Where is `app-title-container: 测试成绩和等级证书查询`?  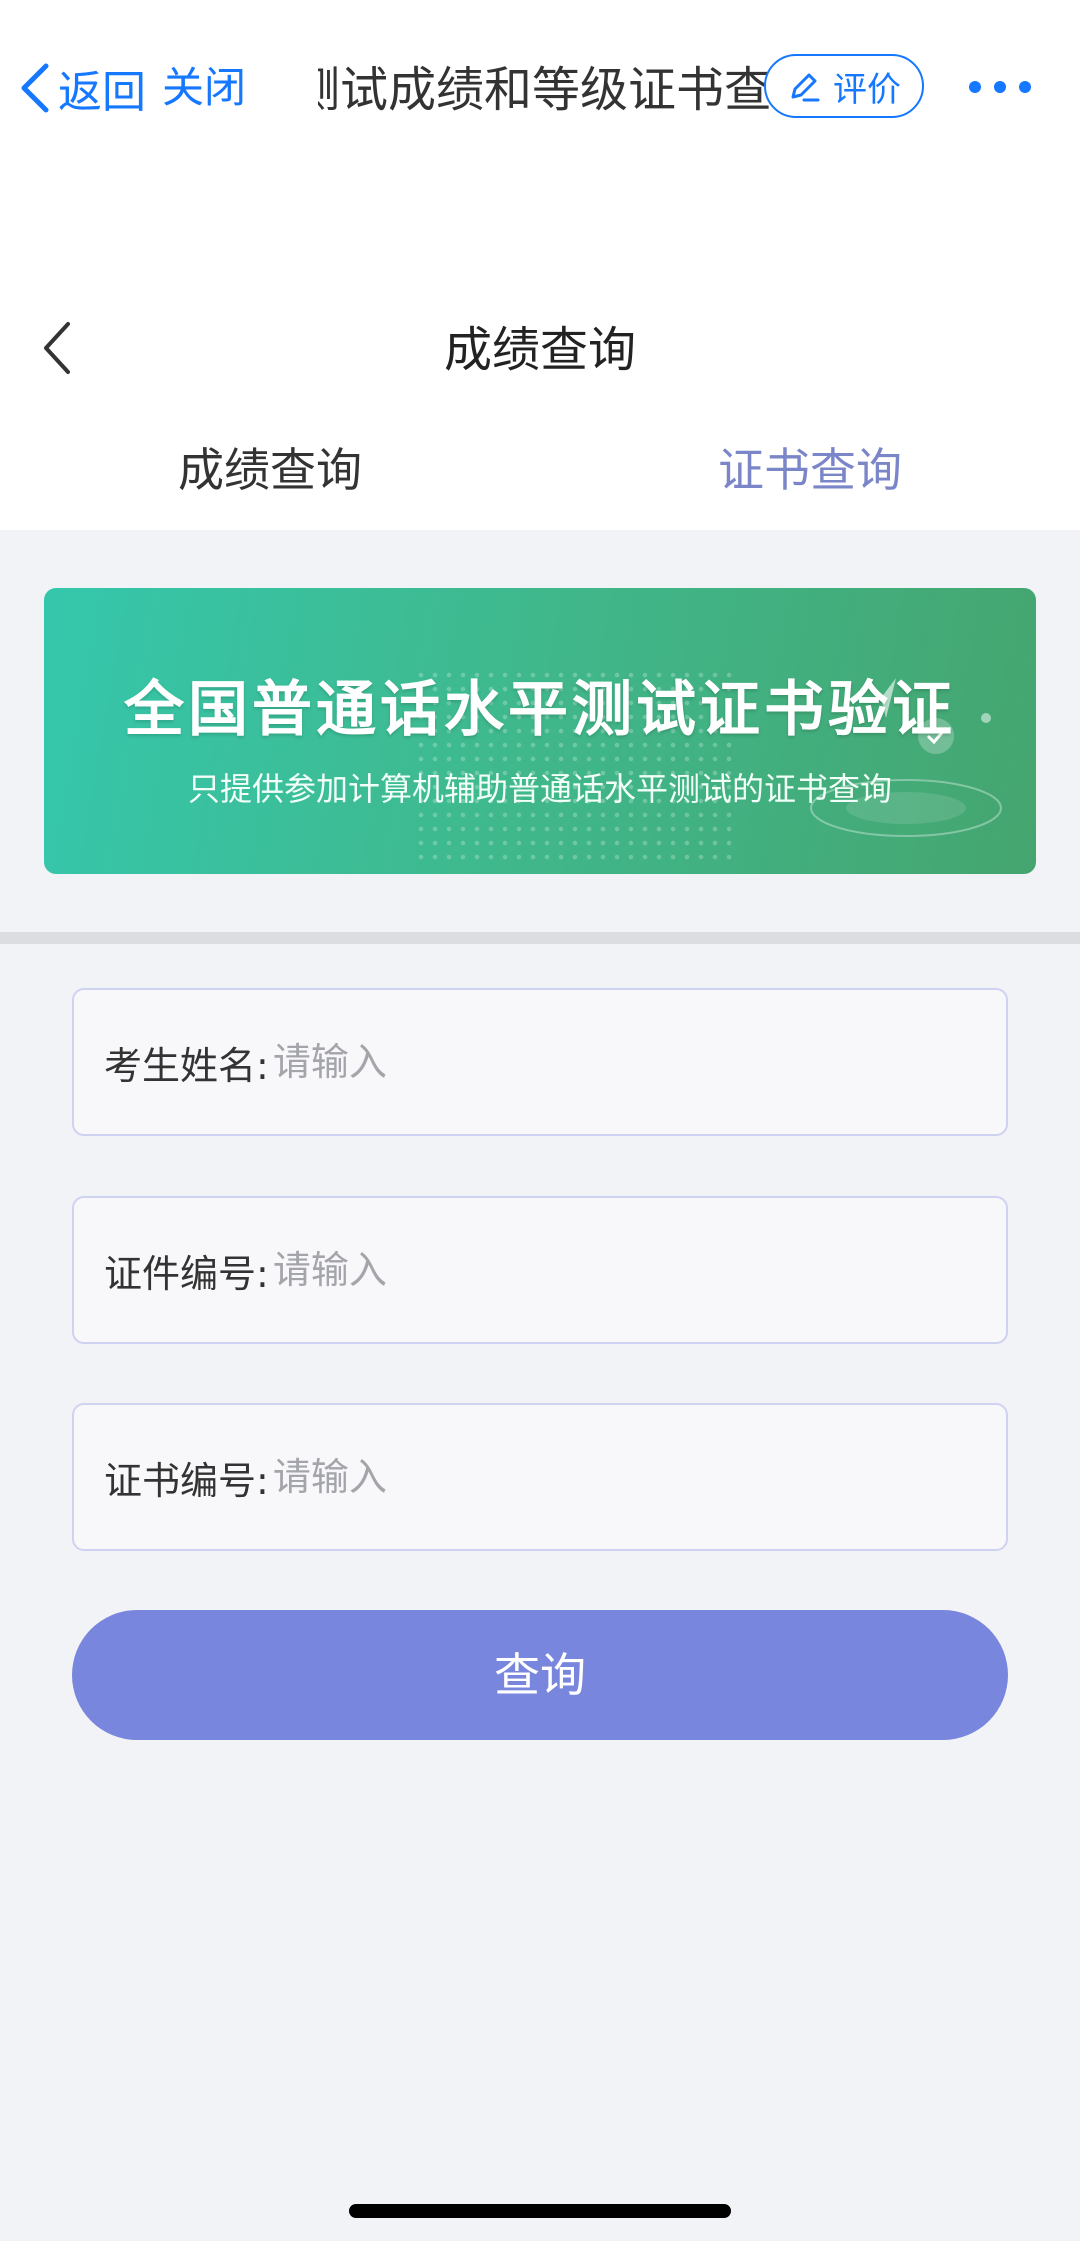 app-title-container: 测试成绩和等级证书查询 is located at coordinates (548, 90).